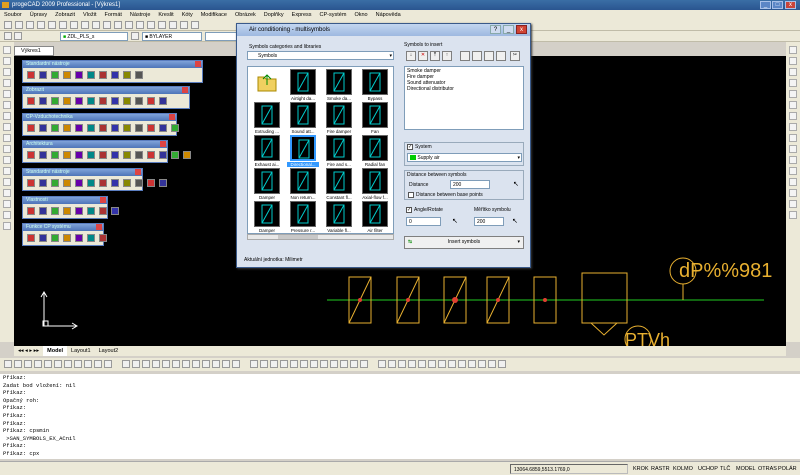  Describe the element at coordinates (793, 193) in the screenshot. I see `chamfer-icon` at that location.